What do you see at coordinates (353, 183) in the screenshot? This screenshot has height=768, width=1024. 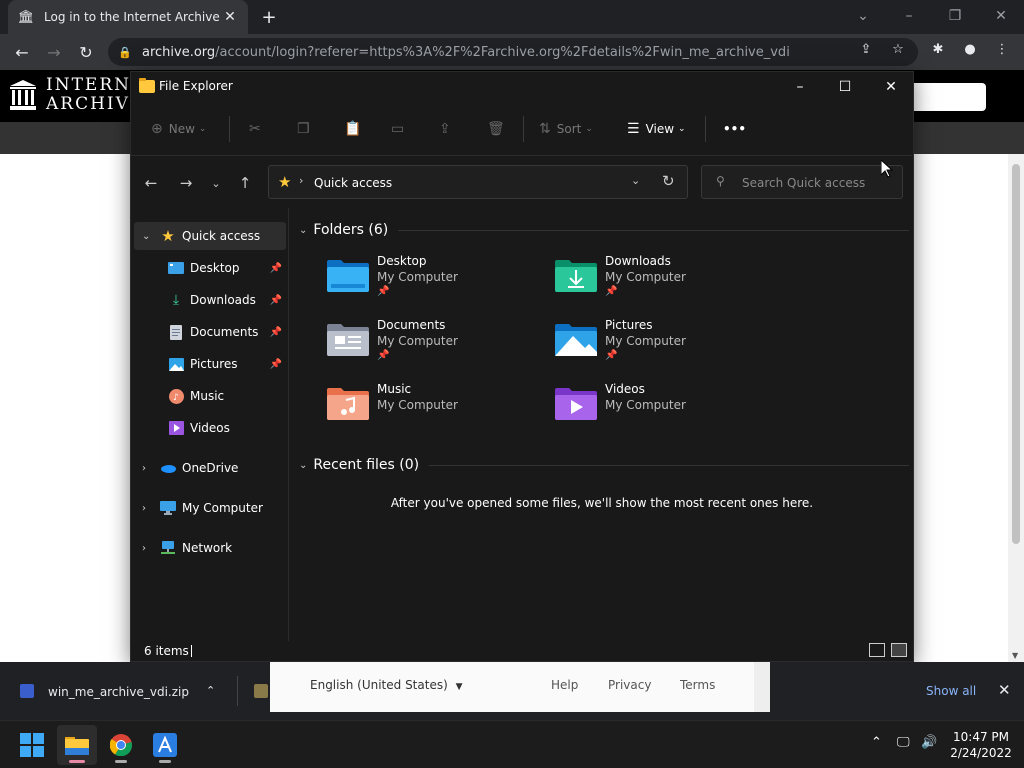 I see `breadcrumb-quick-access: Quick access` at bounding box center [353, 183].